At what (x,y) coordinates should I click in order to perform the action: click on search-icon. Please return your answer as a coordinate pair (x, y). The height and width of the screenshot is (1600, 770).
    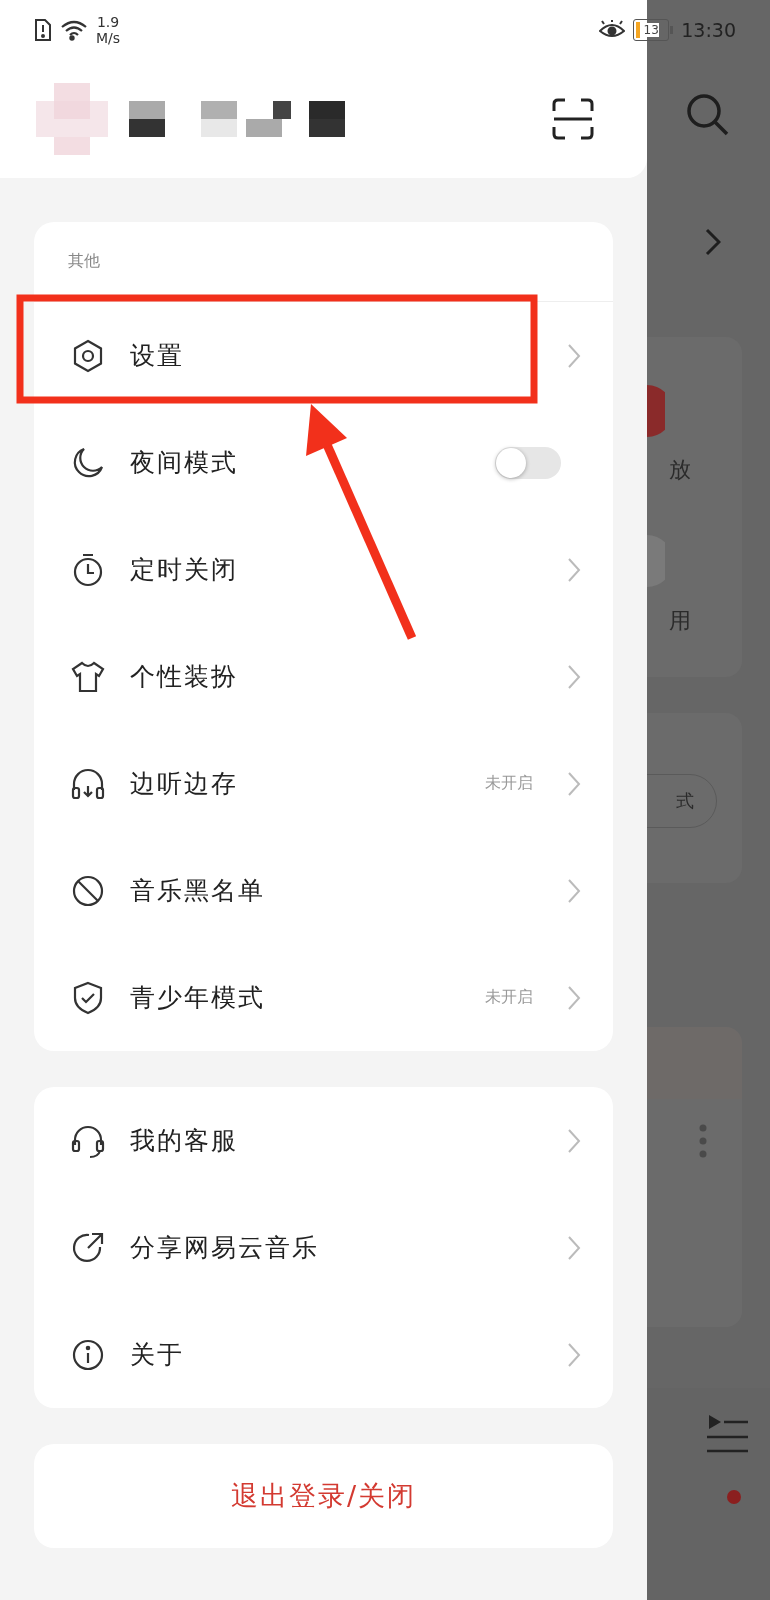
    Looking at the image, I should click on (708, 115).